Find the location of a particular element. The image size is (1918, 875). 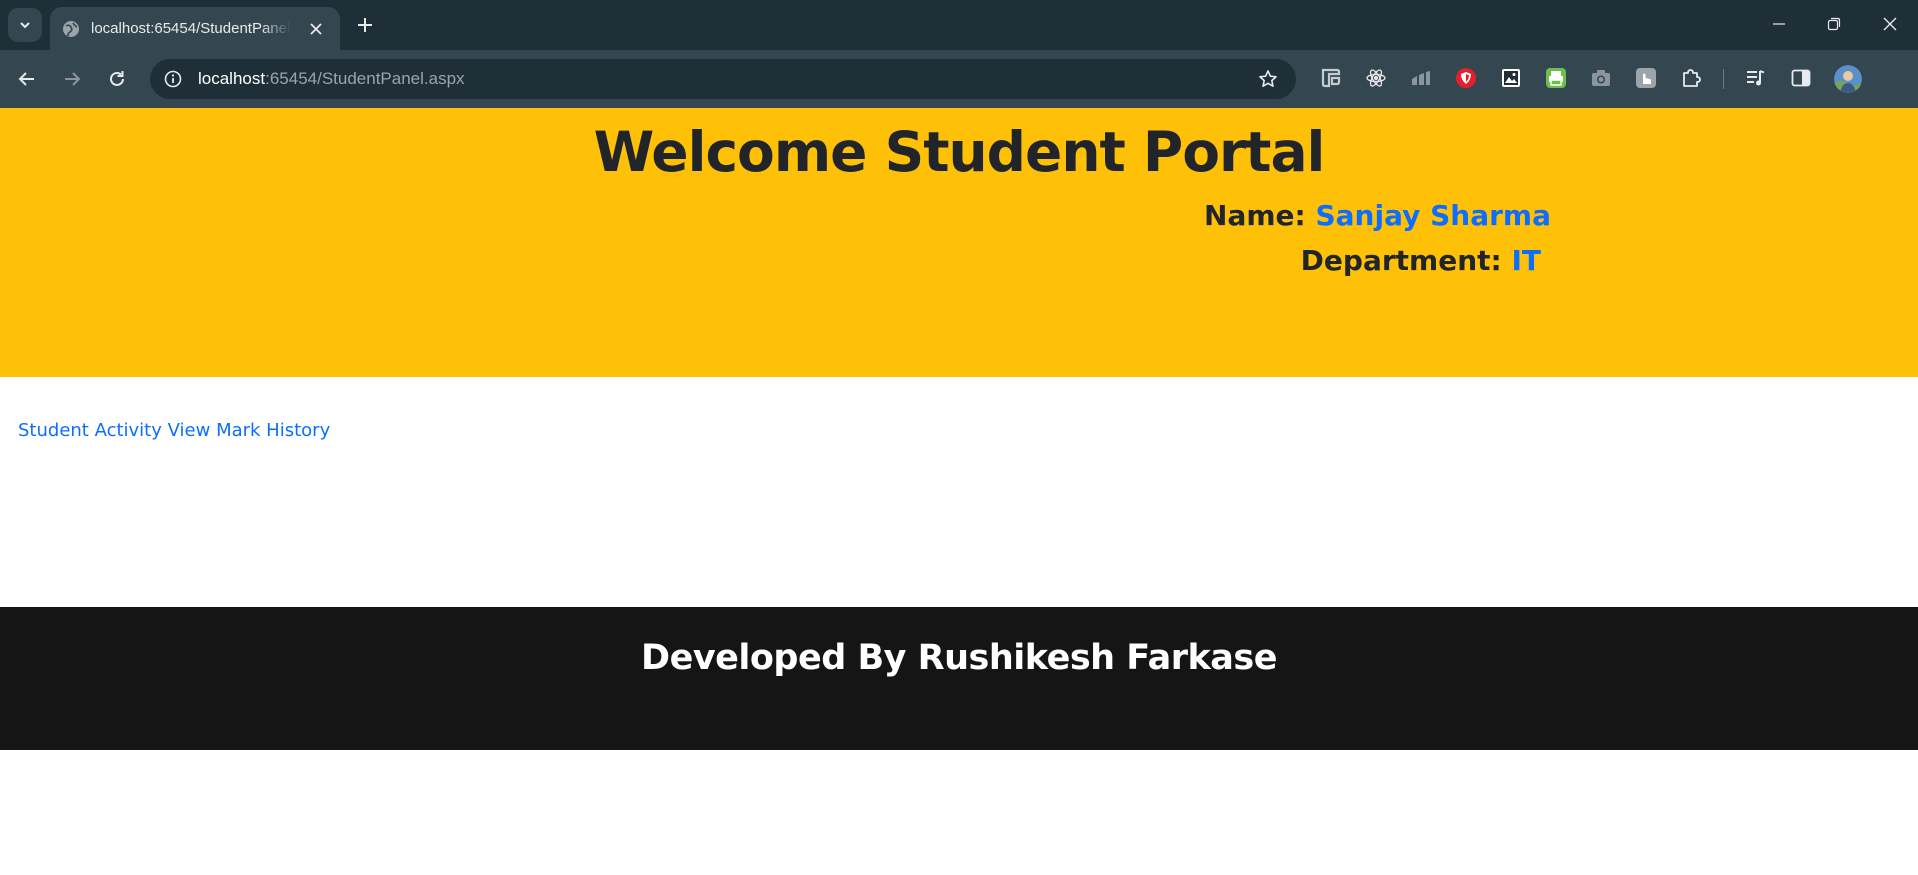

framer-extension-button is located at coordinates (1331, 78).